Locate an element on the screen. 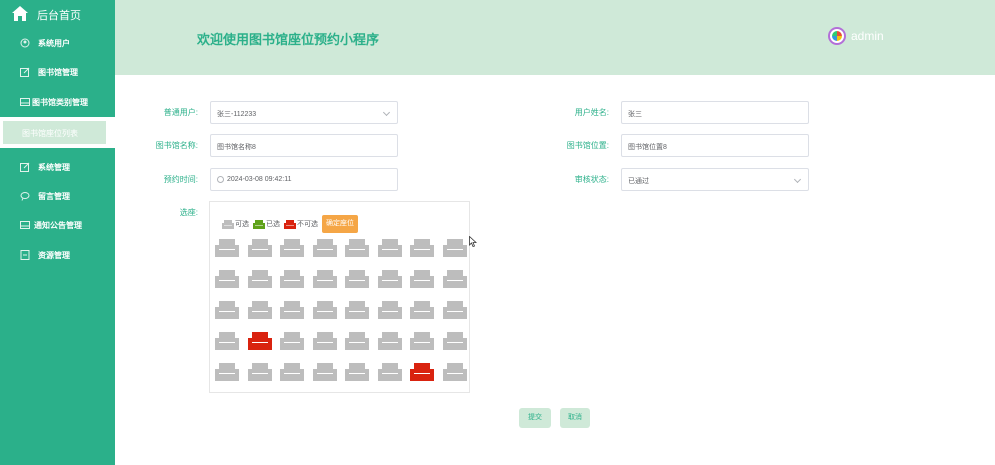 This screenshot has height=465, width=995. sidebar-item-library-category: 图书馆类别管理 is located at coordinates (57, 103).